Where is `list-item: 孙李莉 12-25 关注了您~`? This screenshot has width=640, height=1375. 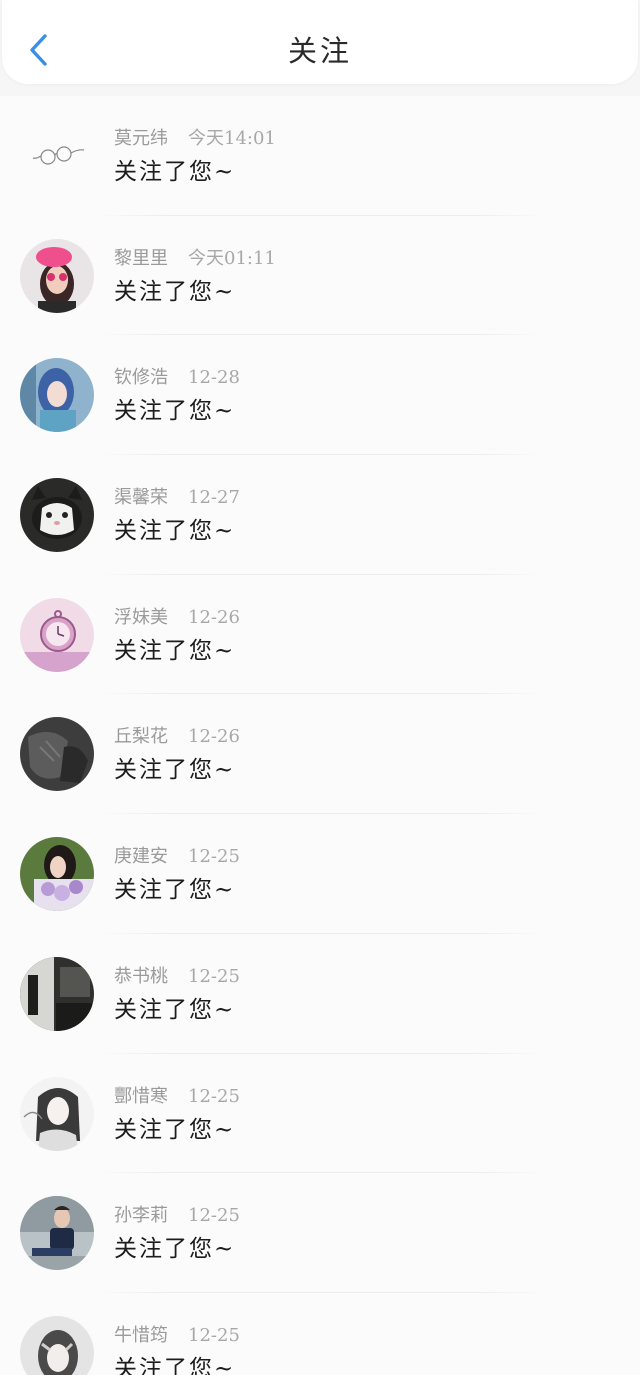 list-item: 孙李莉 12-25 关注了您~ is located at coordinates (320, 1233).